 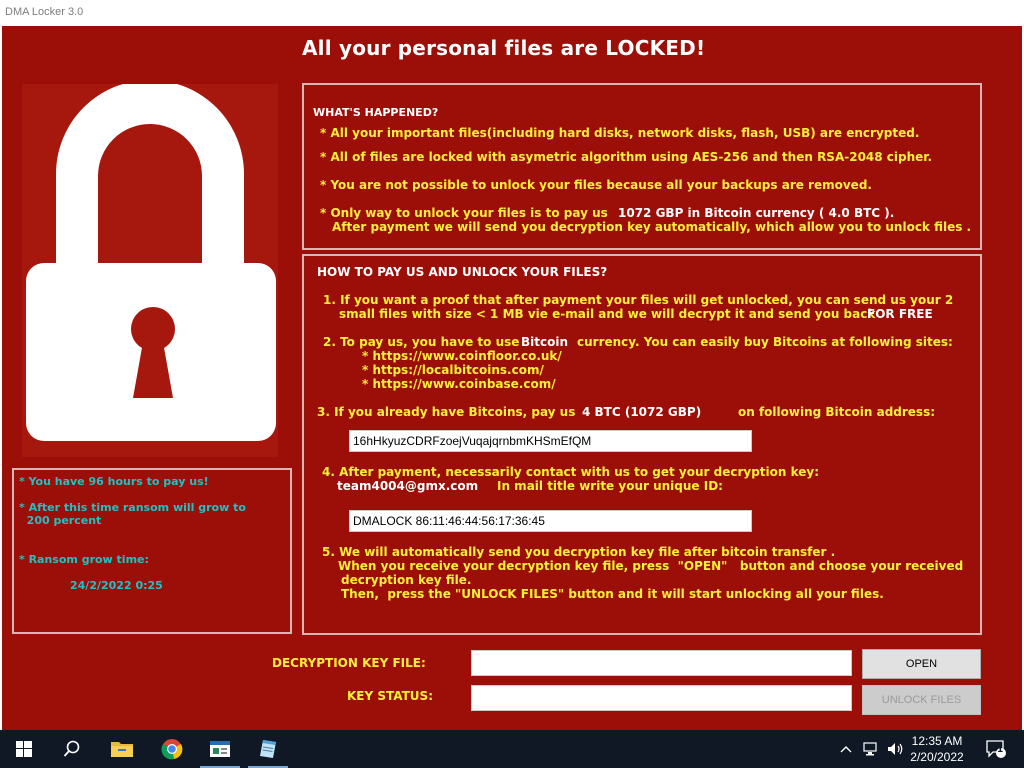 What do you see at coordinates (116, 585) in the screenshot?
I see `ransom-grow-time-value: 24/2/2022 0:25` at bounding box center [116, 585].